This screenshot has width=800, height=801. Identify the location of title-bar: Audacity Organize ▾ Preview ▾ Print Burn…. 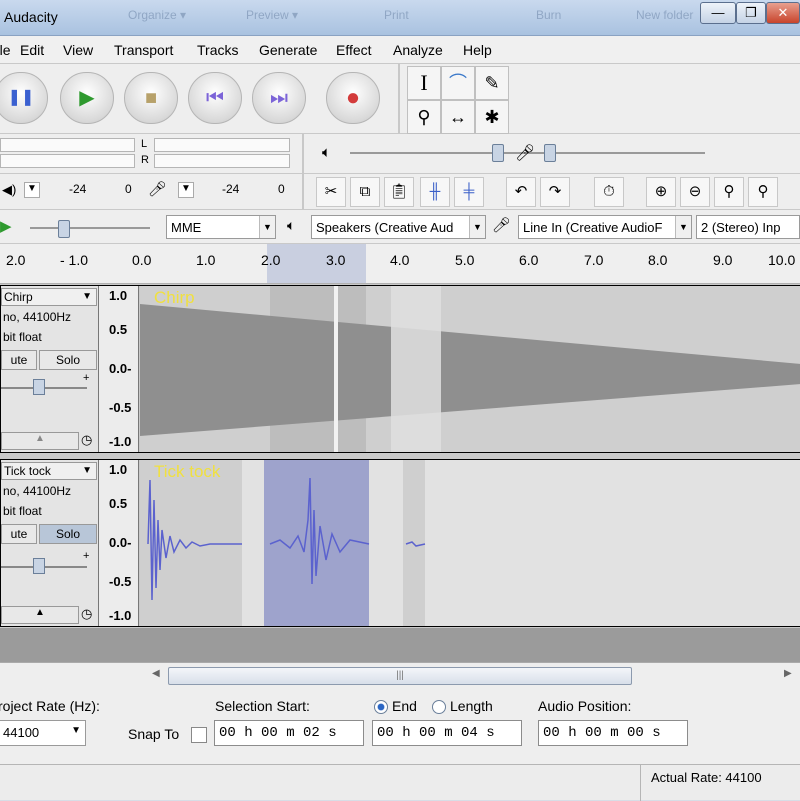
(400, 18).